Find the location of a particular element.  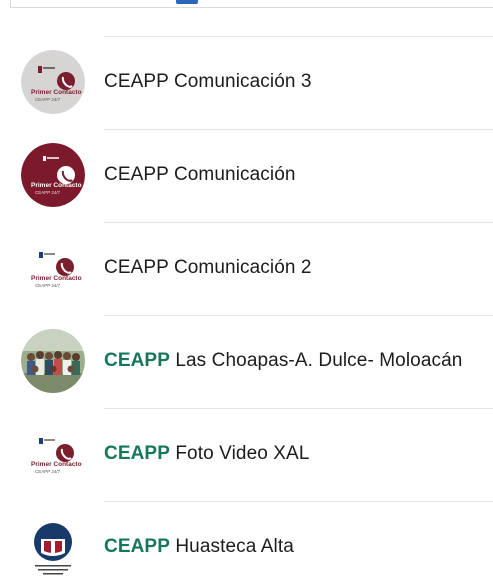

group-photo-icon is located at coordinates (53, 361).